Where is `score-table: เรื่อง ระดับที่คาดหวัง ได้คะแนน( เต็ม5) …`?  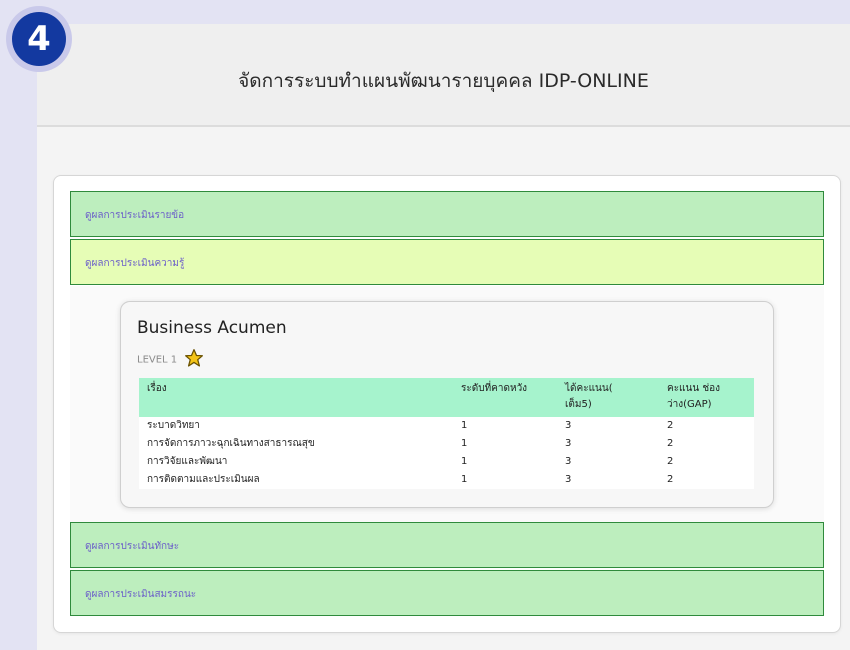 score-table: เรื่อง ระดับที่คาดหวัง ได้คะแนน( เต็ม5) … is located at coordinates (446, 433).